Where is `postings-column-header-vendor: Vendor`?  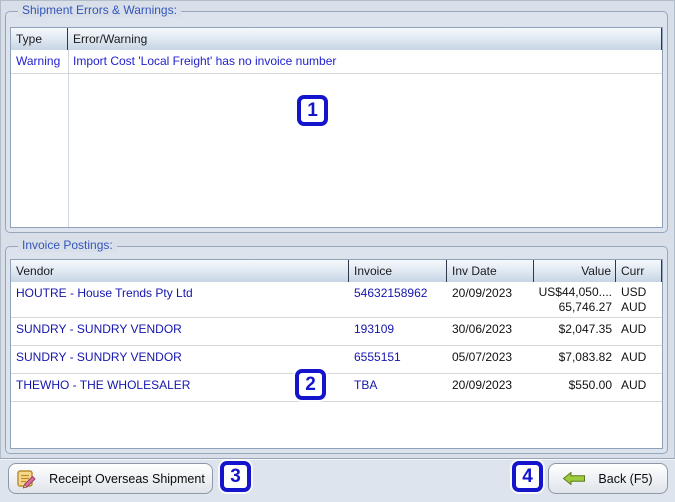
postings-column-header-vendor: Vendor is located at coordinates (180, 271).